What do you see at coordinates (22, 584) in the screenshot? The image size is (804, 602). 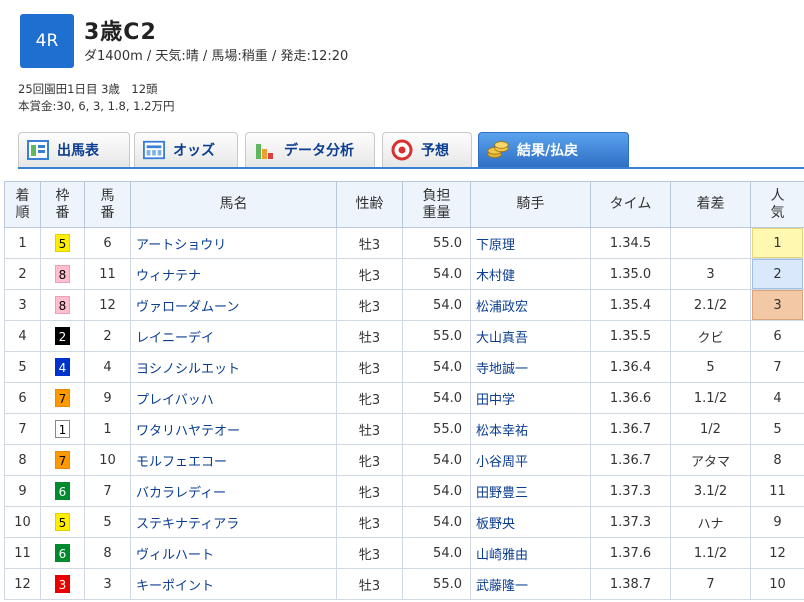 I see `rank-cell: 12` at bounding box center [22, 584].